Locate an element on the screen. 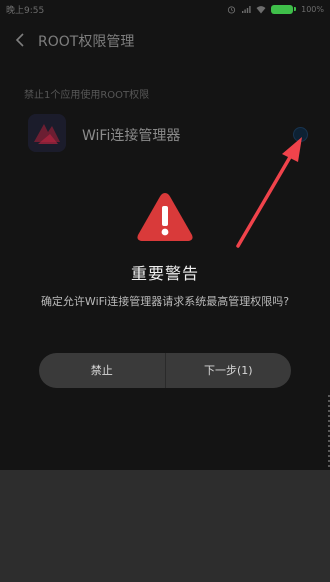 The width and height of the screenshot is (330, 582). wifi-manager-app-icon is located at coordinates (47, 133).